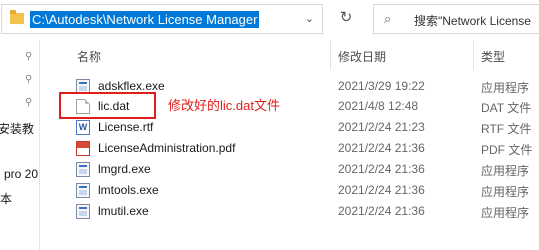  I want to click on file-row: lmutil.exe 2021/2/24 21:36 应用程序, so click(289, 211).